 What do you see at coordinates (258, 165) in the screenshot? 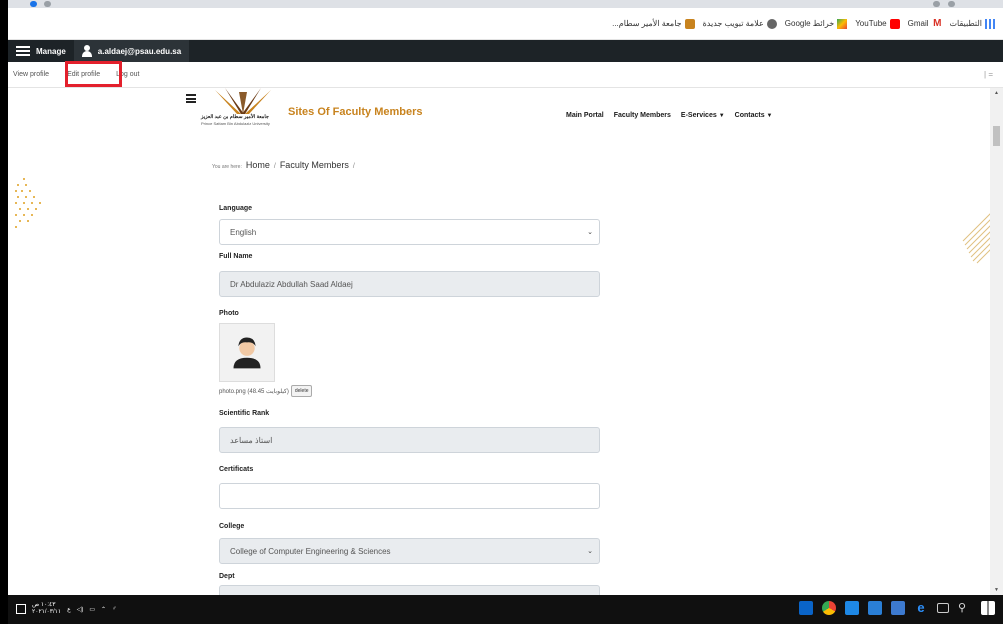
I see `breadcrumb-home: Home` at bounding box center [258, 165].